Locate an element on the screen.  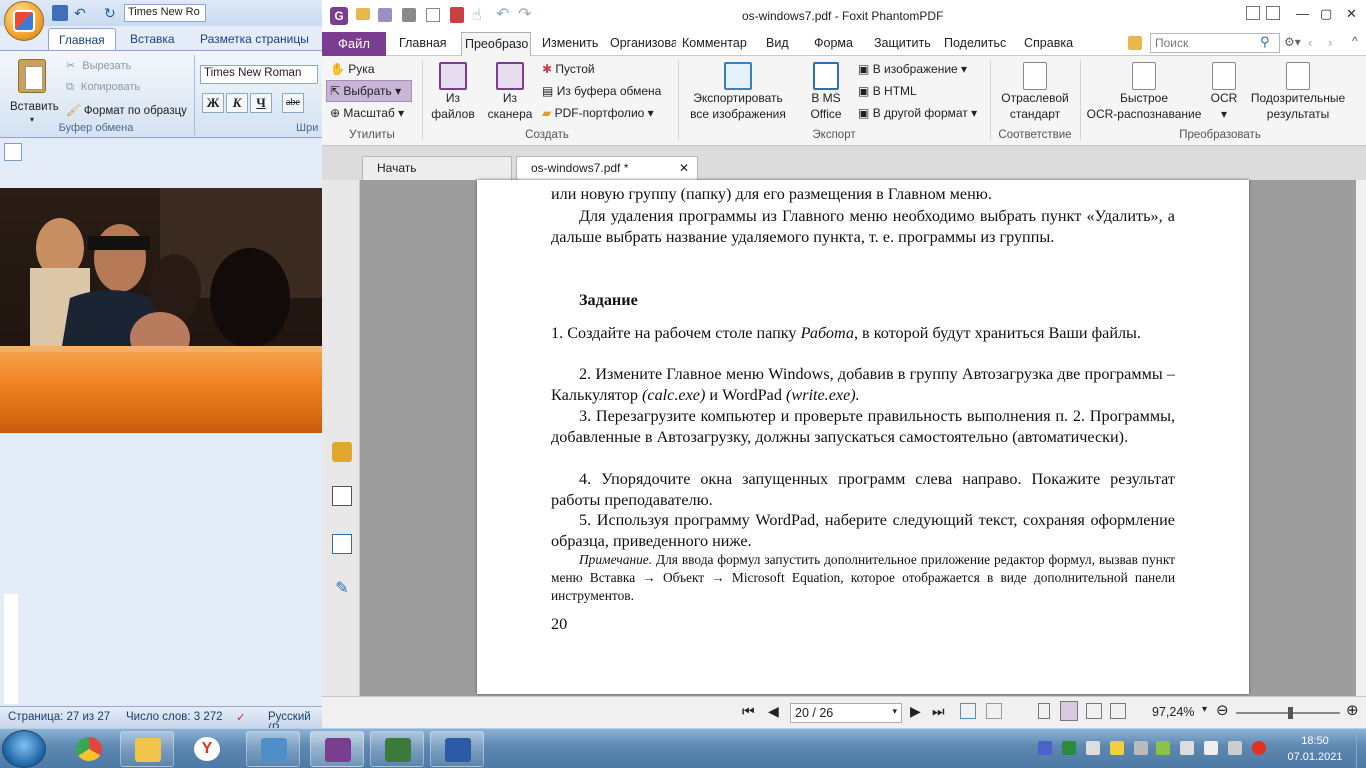
tab-page-layout: Разметка страницы is located at coordinates (254, 39).